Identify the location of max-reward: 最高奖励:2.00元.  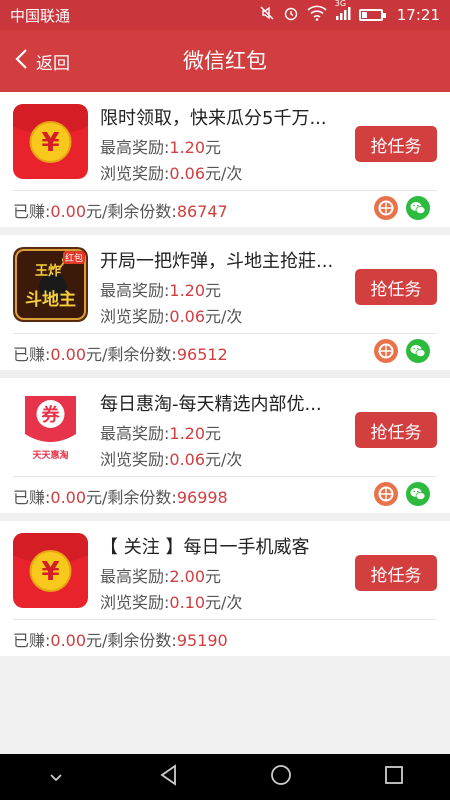
(161, 576).